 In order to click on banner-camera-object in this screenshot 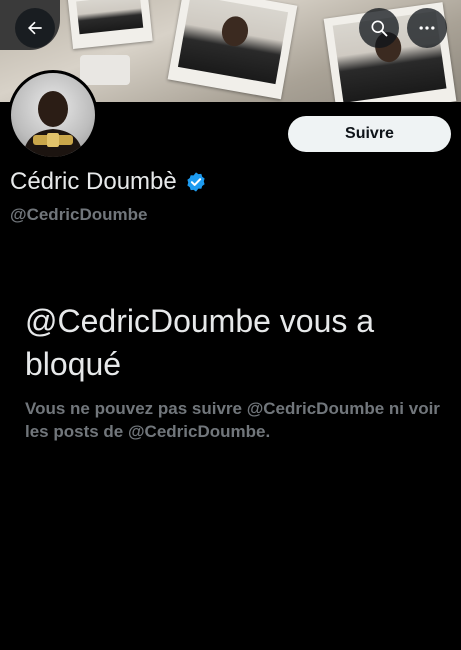, I will do `click(105, 70)`.